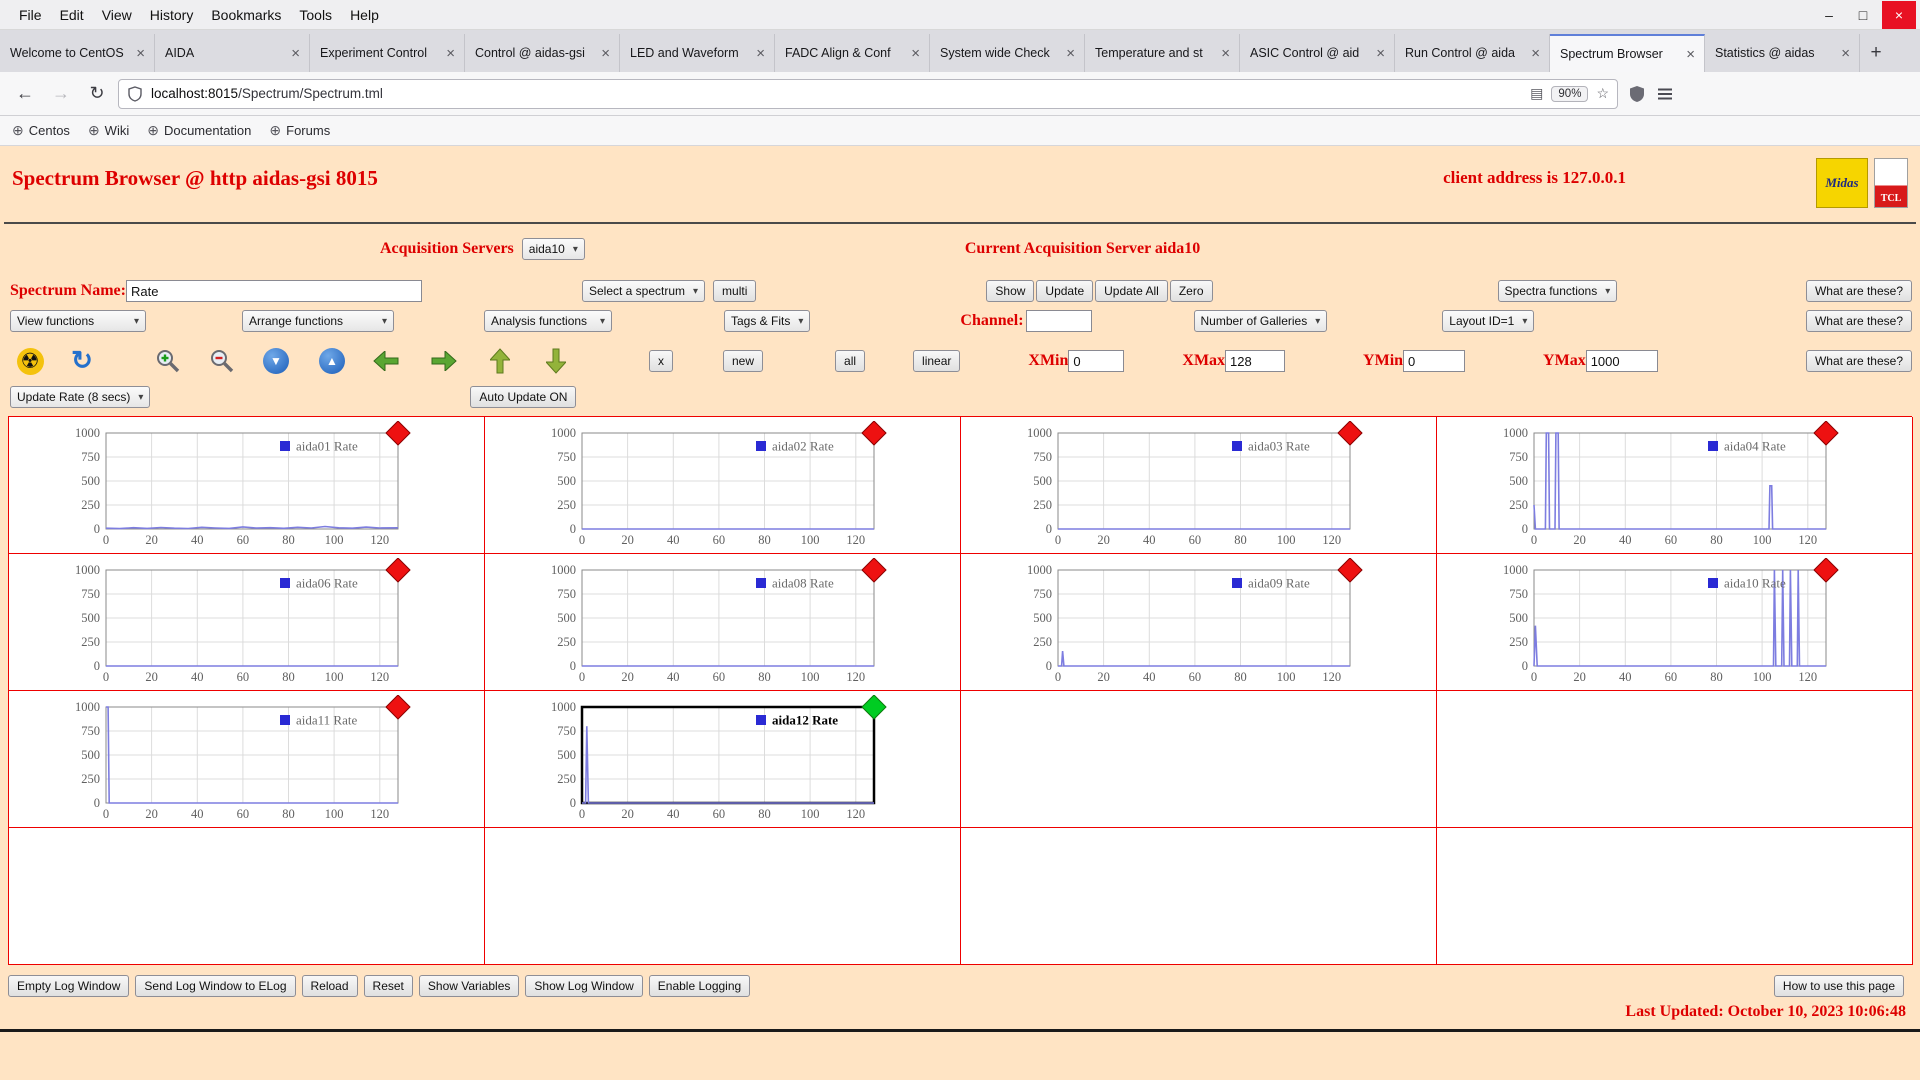  What do you see at coordinates (30, 15) in the screenshot?
I see `menu-file: File` at bounding box center [30, 15].